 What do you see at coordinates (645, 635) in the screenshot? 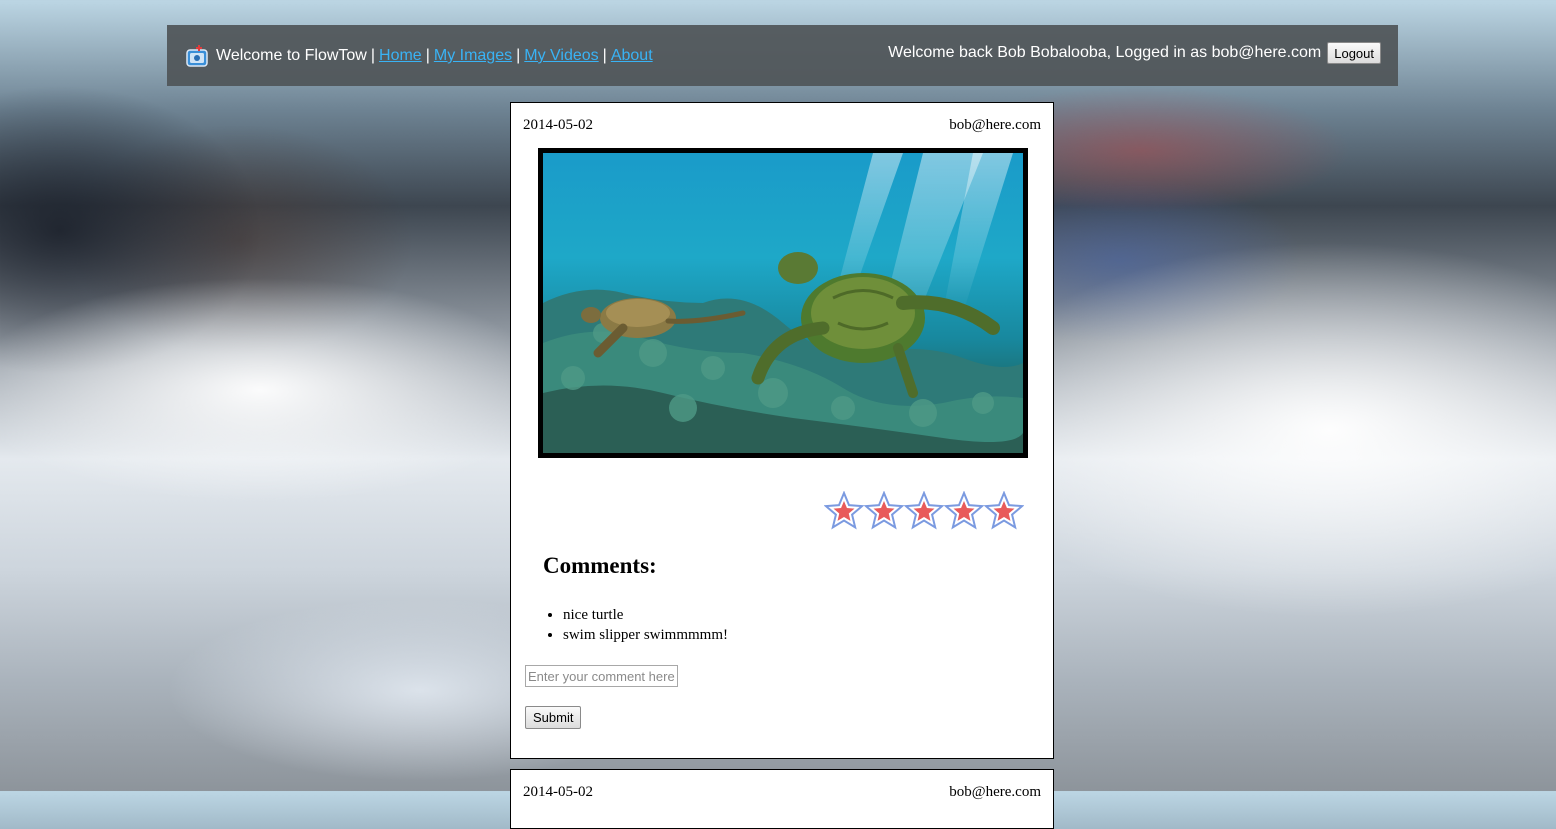
I see `comment-item: swim slipper swimmmmm!` at bounding box center [645, 635].